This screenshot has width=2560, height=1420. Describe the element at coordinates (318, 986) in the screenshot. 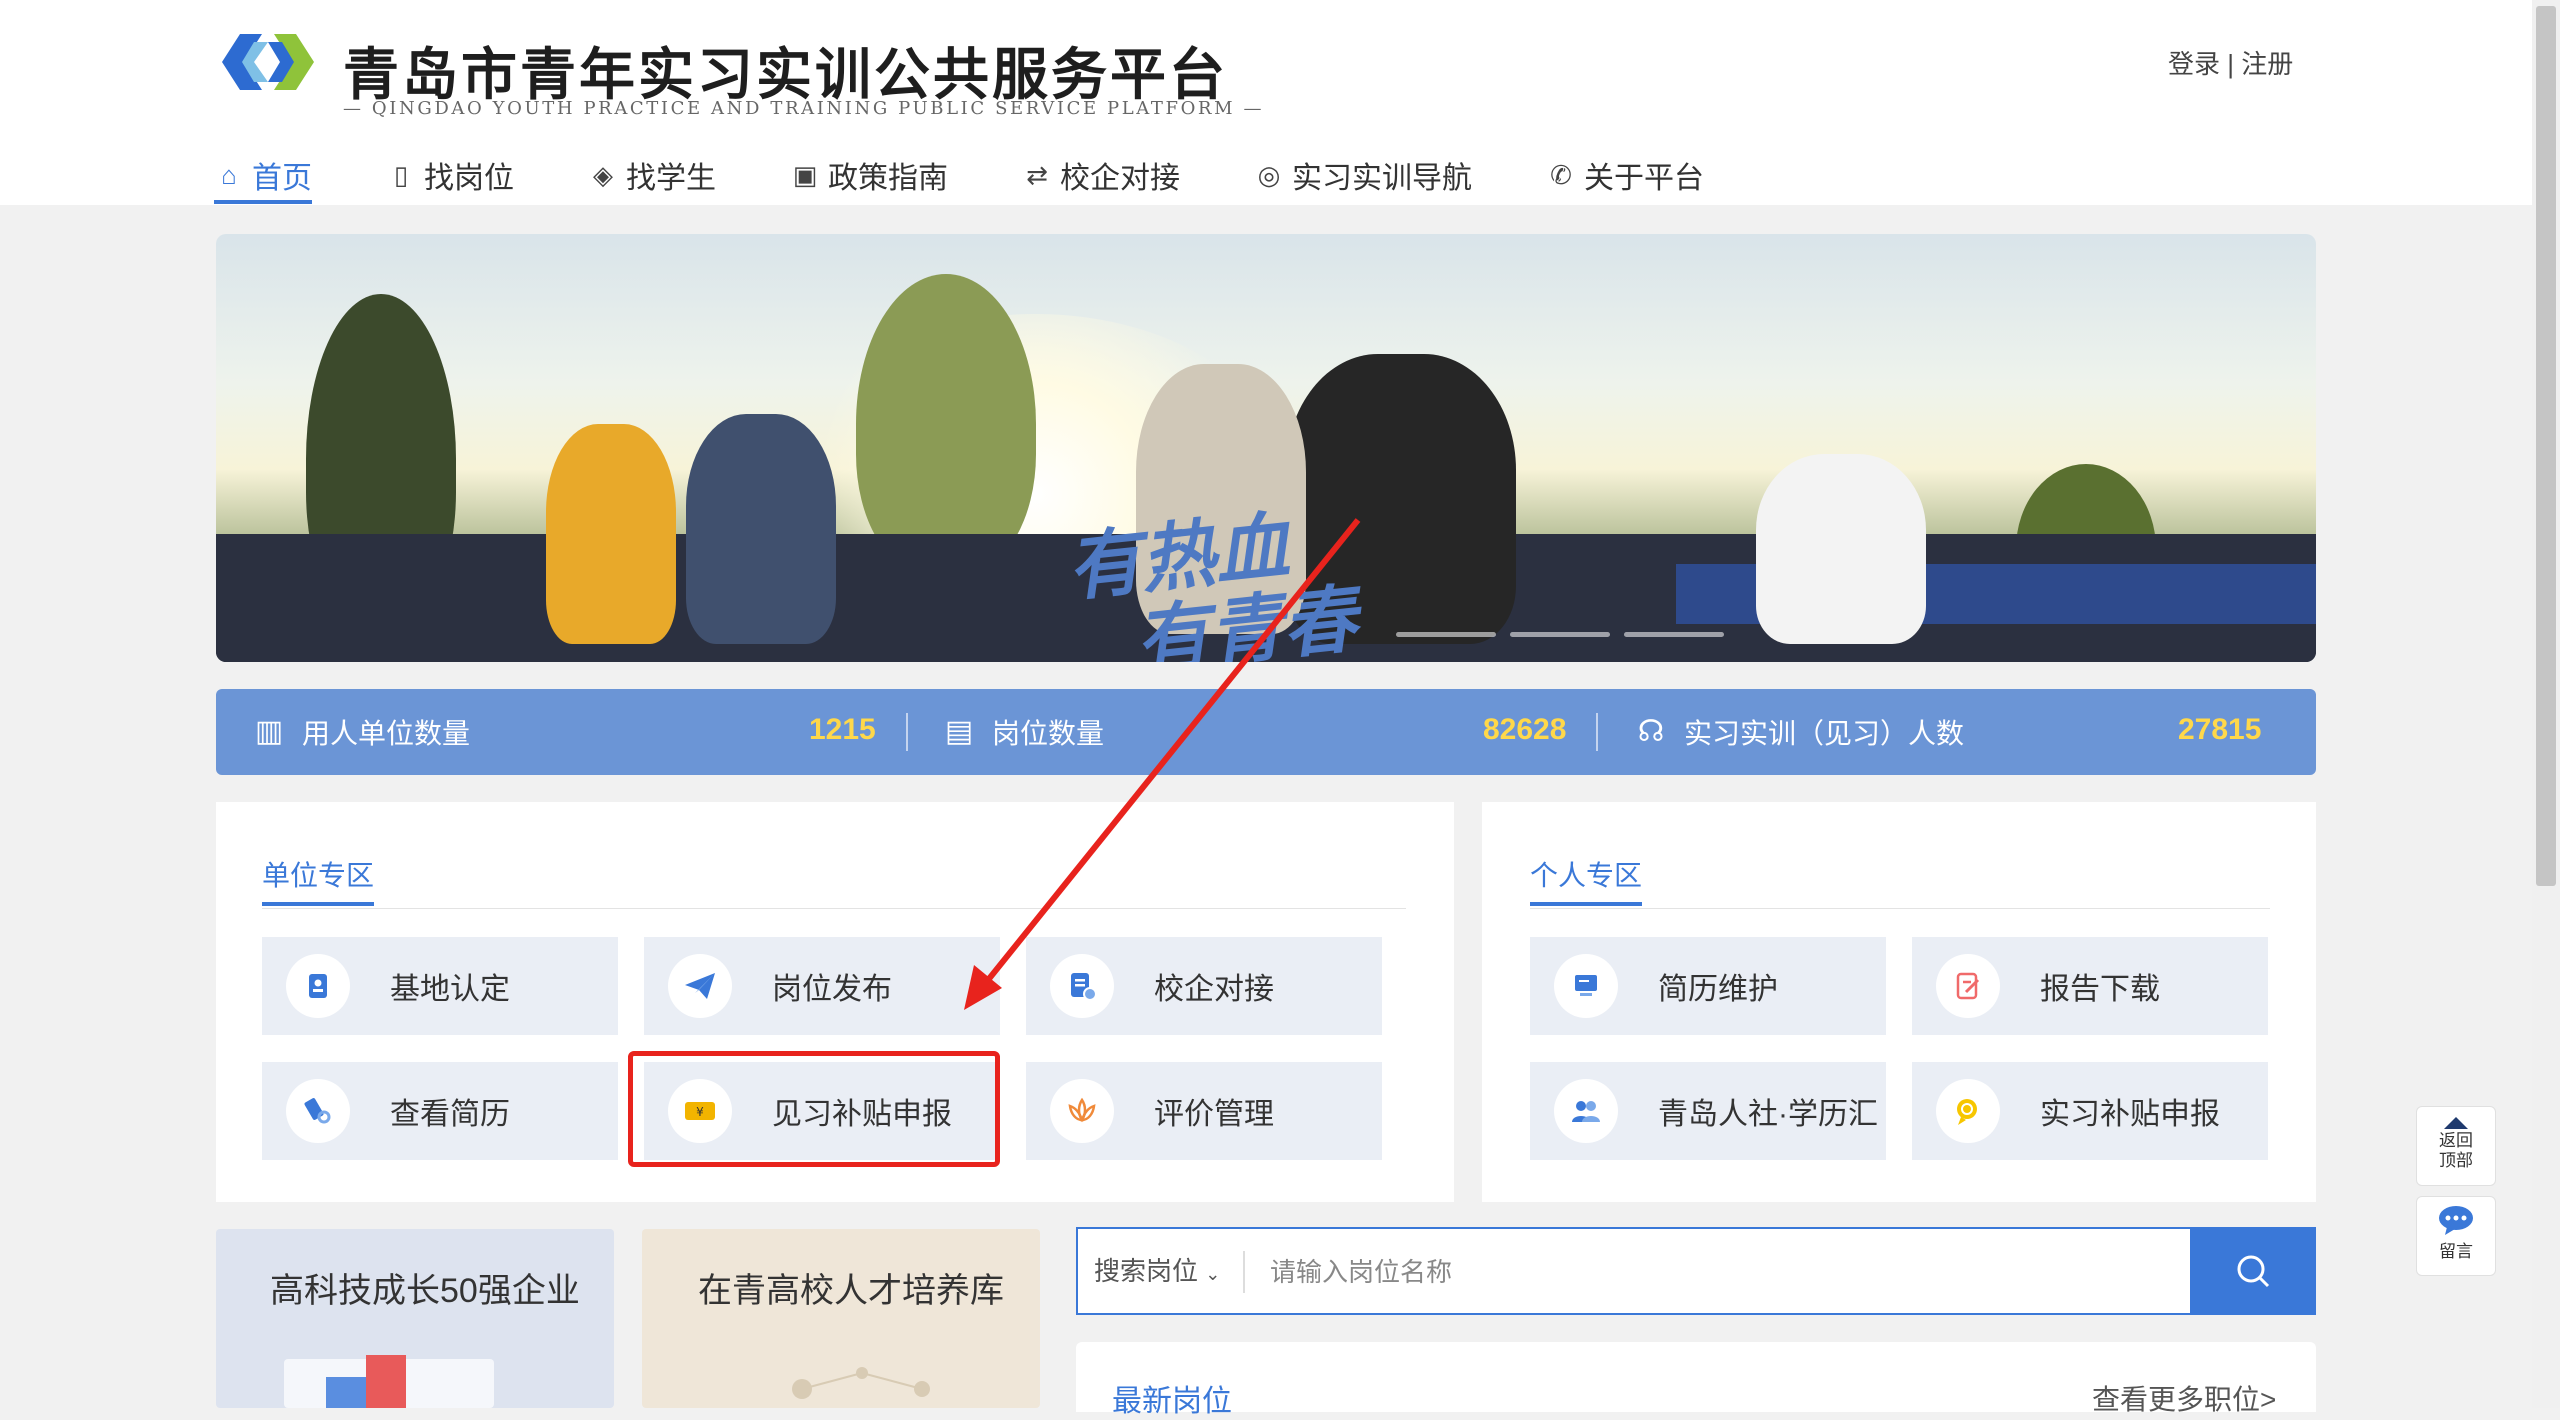

I see `id-card-icon` at that location.